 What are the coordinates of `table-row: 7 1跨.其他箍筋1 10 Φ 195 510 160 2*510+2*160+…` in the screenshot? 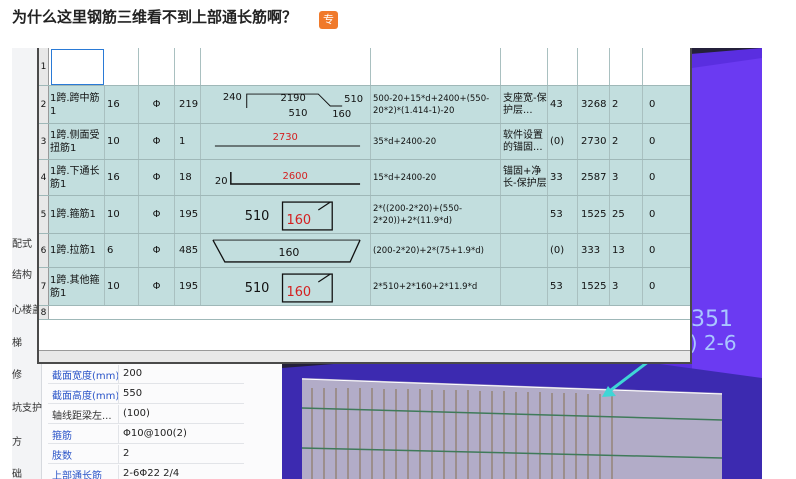 It's located at (364, 287).